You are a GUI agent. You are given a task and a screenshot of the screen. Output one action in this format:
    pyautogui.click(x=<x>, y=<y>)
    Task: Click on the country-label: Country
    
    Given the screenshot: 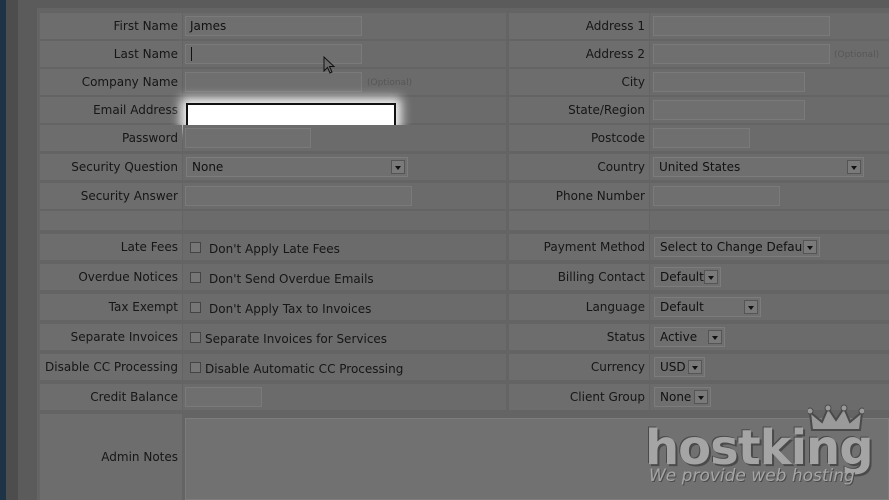 What is the action you would take?
    pyautogui.click(x=579, y=167)
    